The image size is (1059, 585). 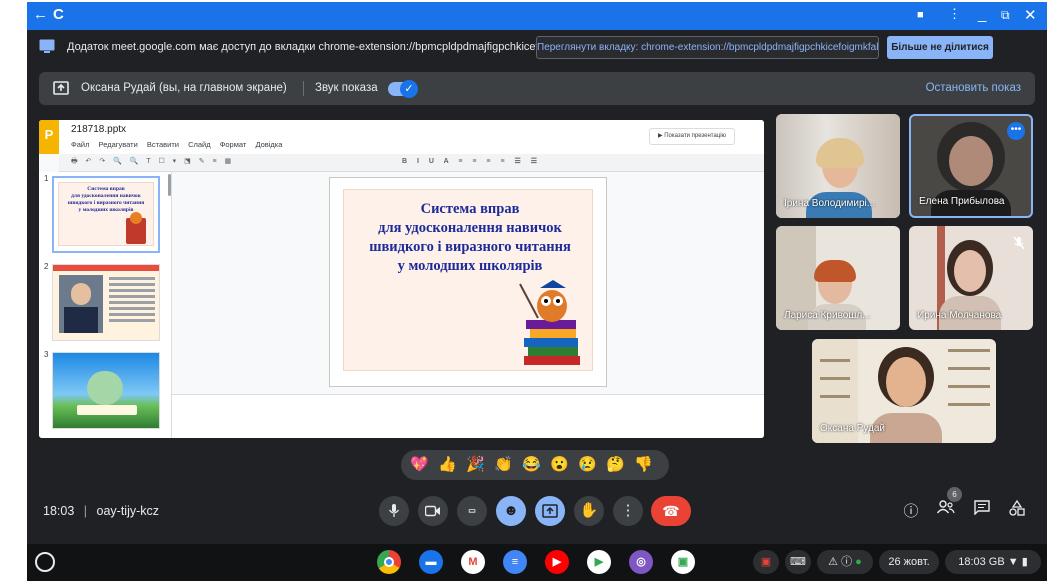 What do you see at coordinates (537, 16) in the screenshot?
I see `window-titlebar: ← C ■ ⋮ _ ⧉ ✕` at bounding box center [537, 16].